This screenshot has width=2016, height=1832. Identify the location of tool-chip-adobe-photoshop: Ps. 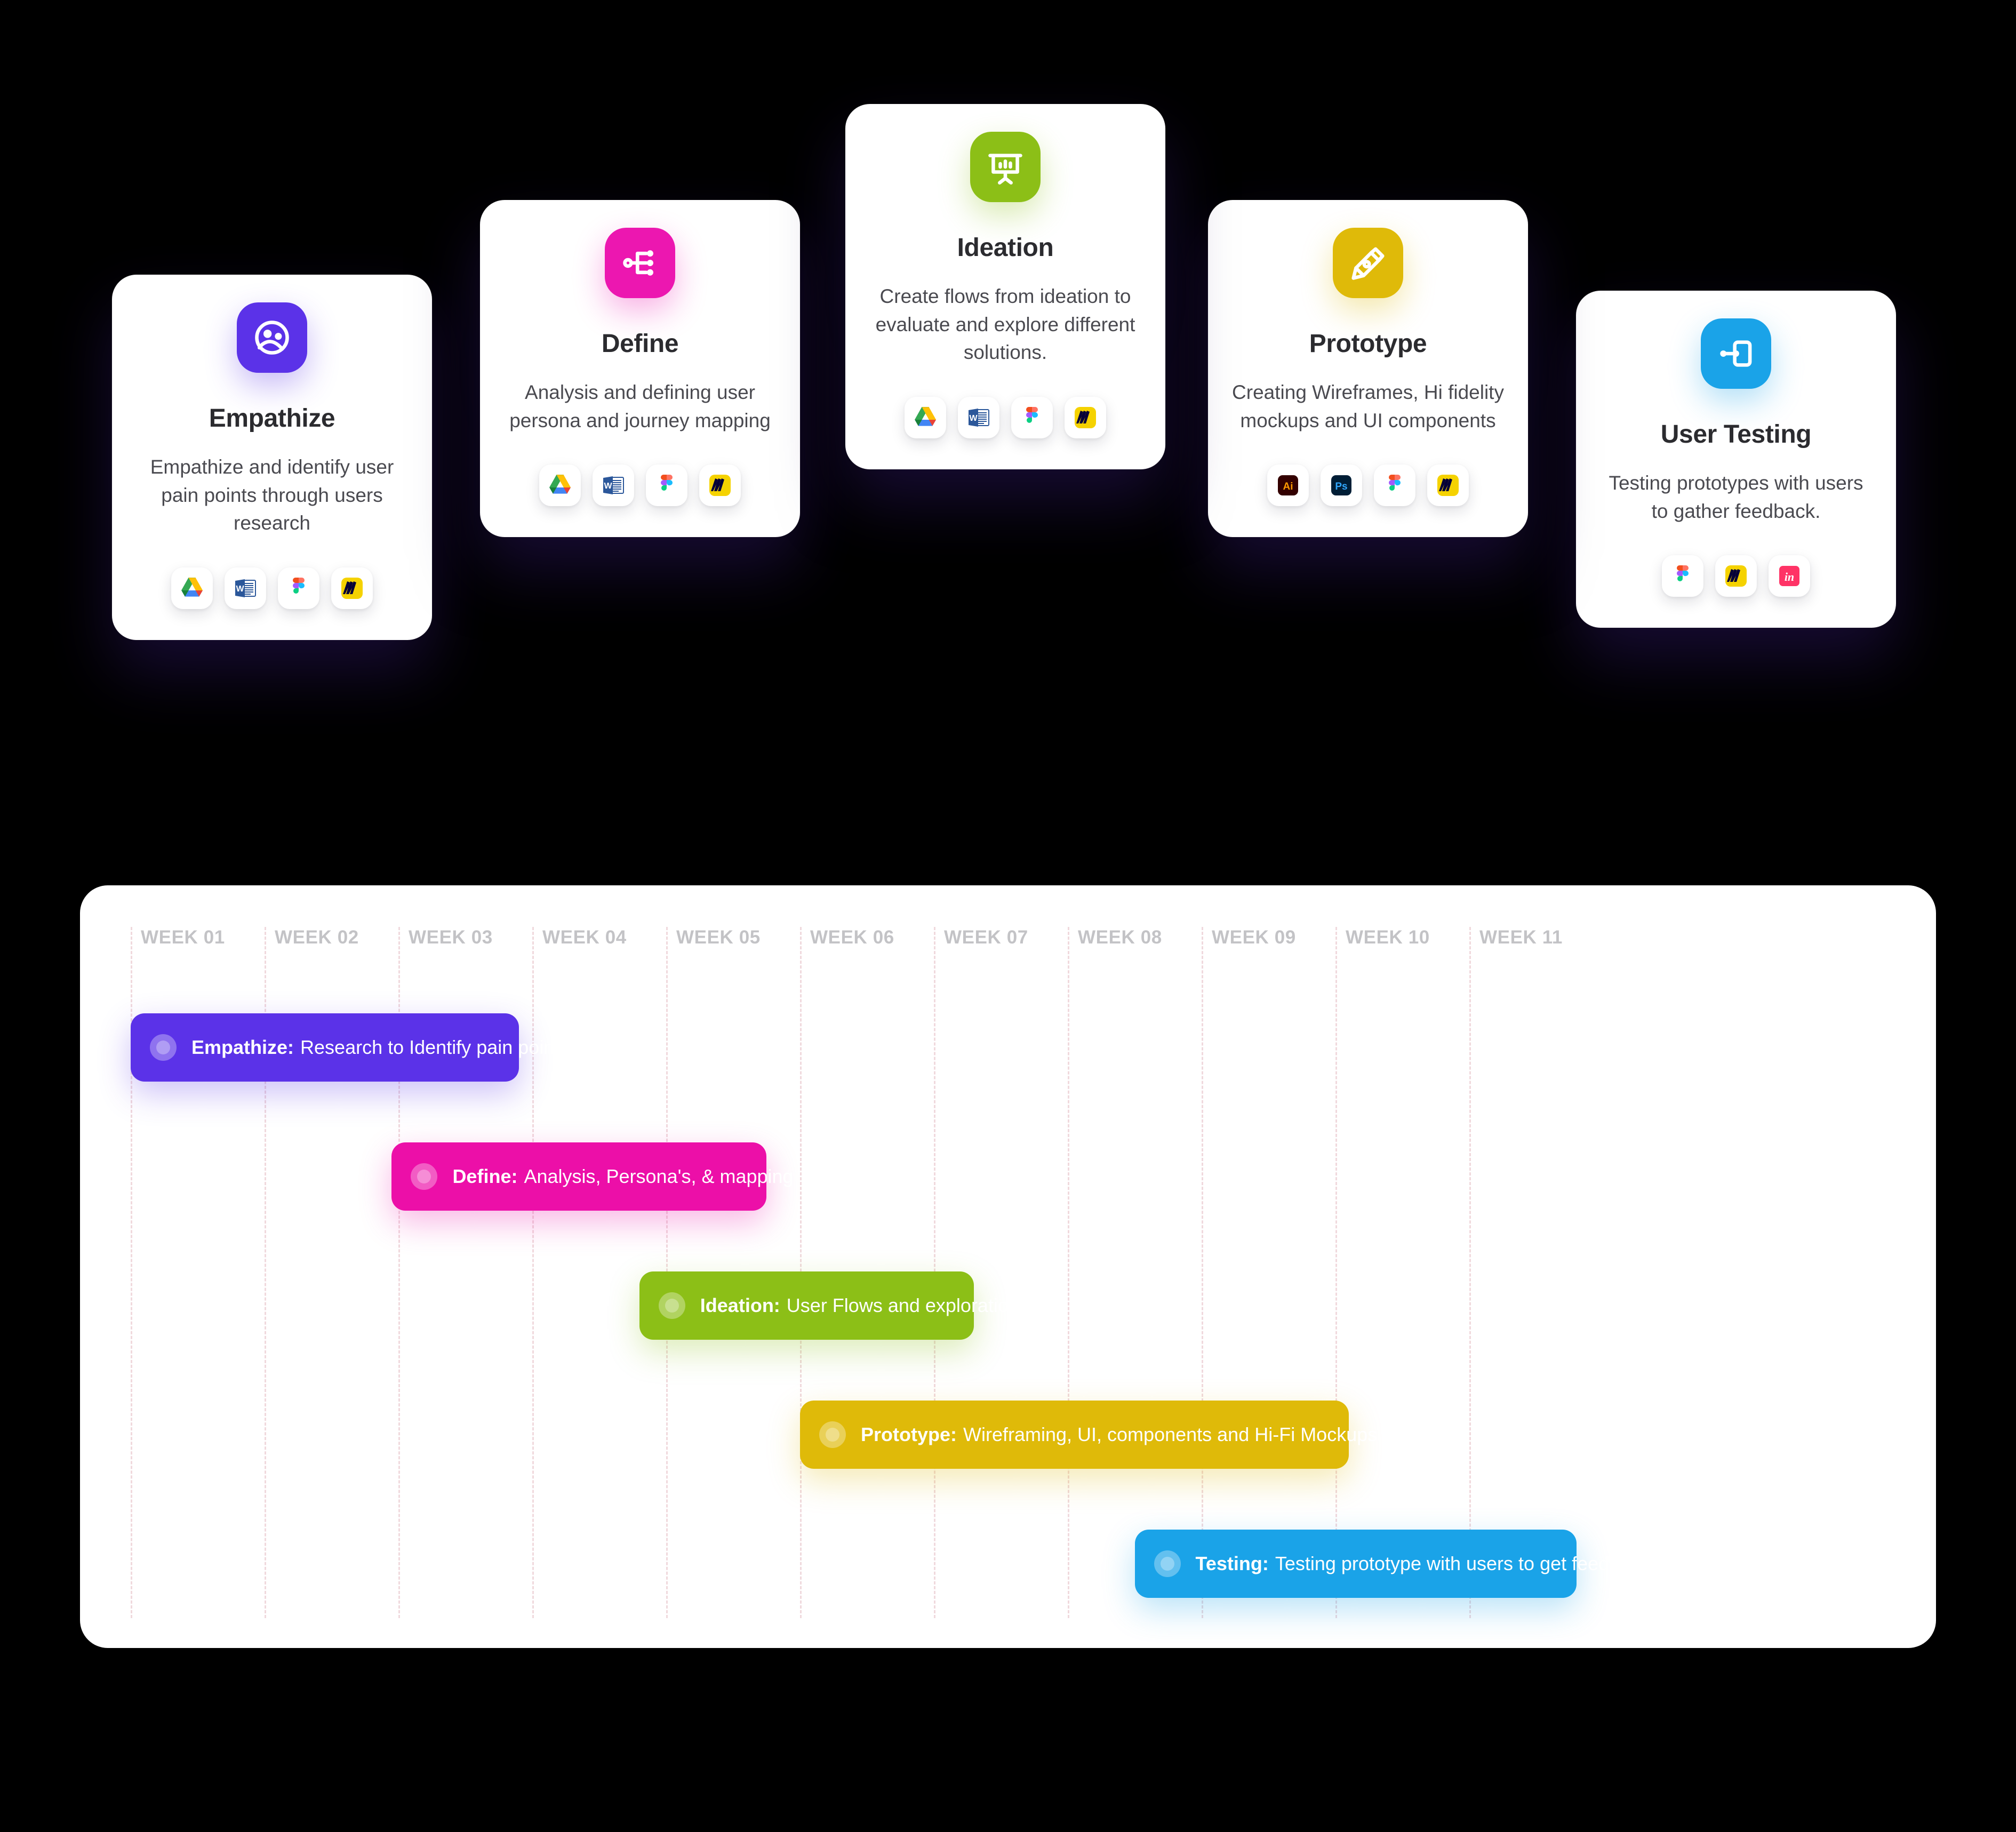
(1341, 486).